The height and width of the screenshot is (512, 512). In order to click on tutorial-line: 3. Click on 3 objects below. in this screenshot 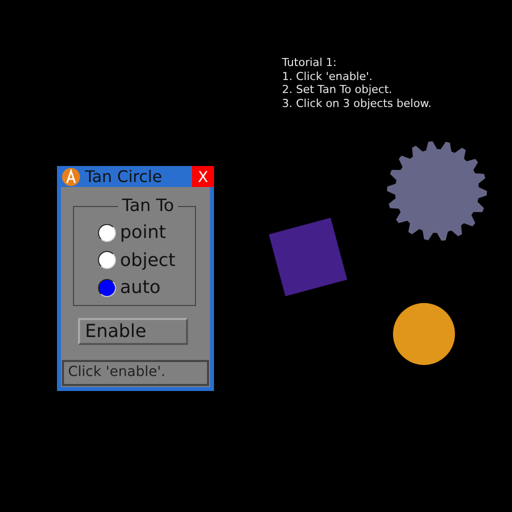, I will do `click(357, 104)`.